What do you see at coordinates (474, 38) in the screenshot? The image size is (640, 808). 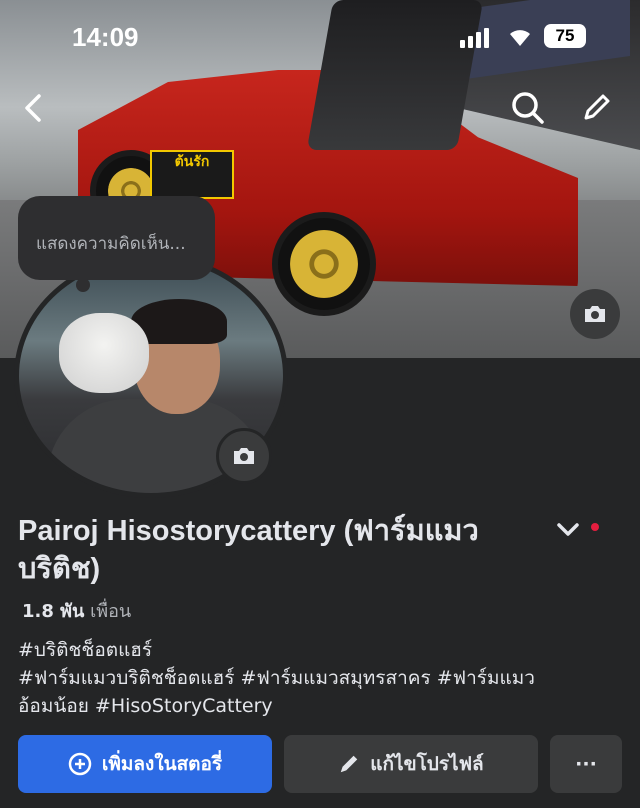 I see `cellular-signal-icon` at bounding box center [474, 38].